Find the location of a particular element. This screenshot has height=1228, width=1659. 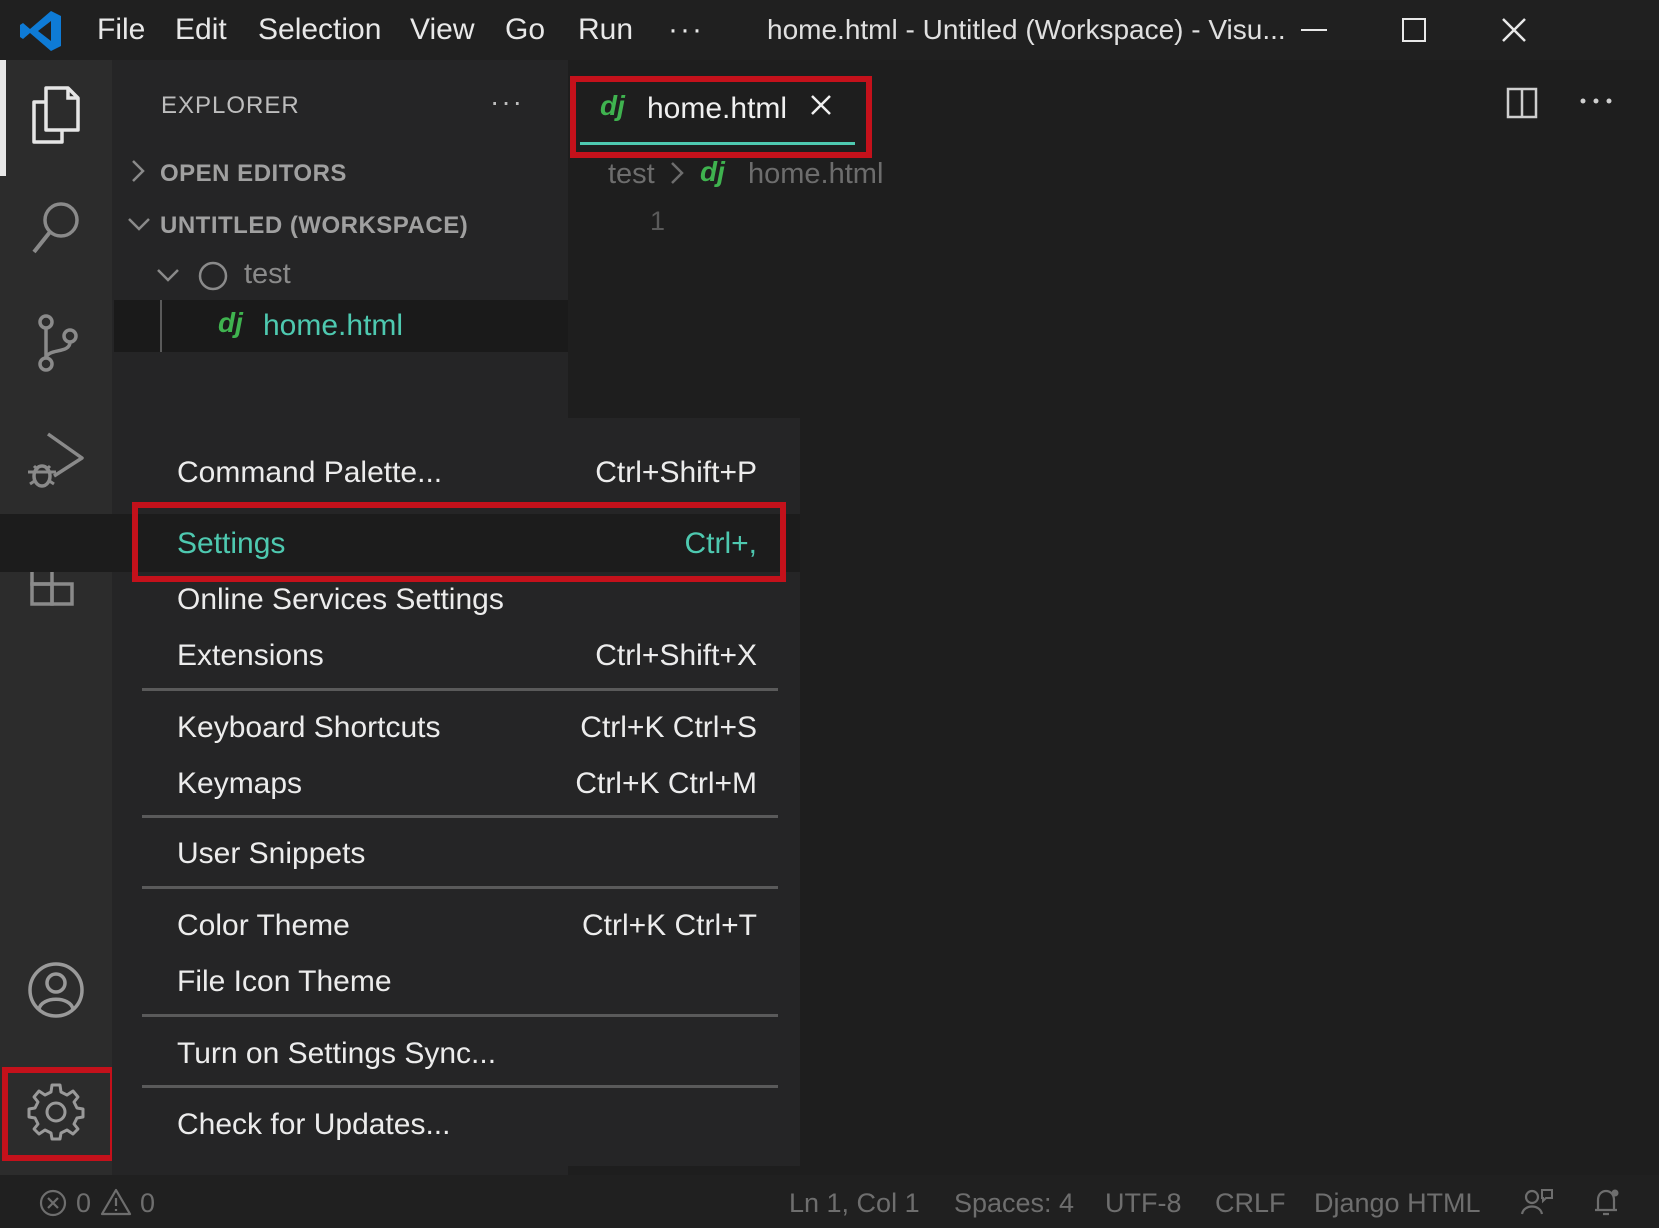

menu-item-keyboard-shortcuts: Keyboard Shortcuts Ctrl+K Ctrl+S is located at coordinates (467, 728).